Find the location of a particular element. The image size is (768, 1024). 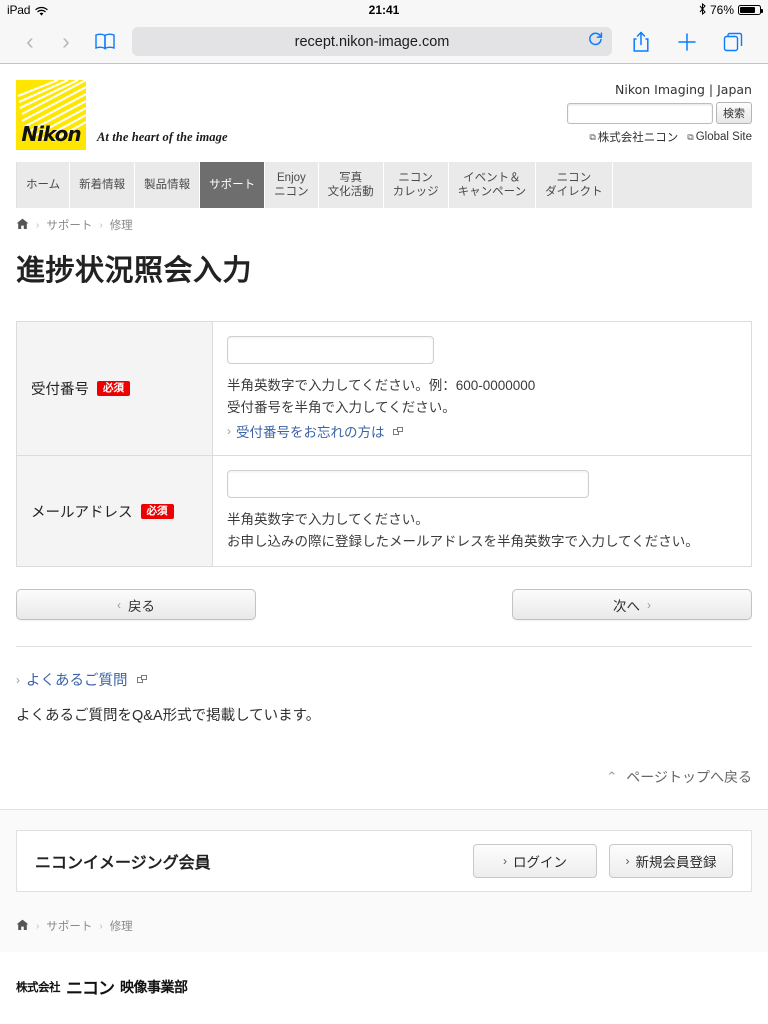

header-search: 検索 is located at coordinates (659, 113).